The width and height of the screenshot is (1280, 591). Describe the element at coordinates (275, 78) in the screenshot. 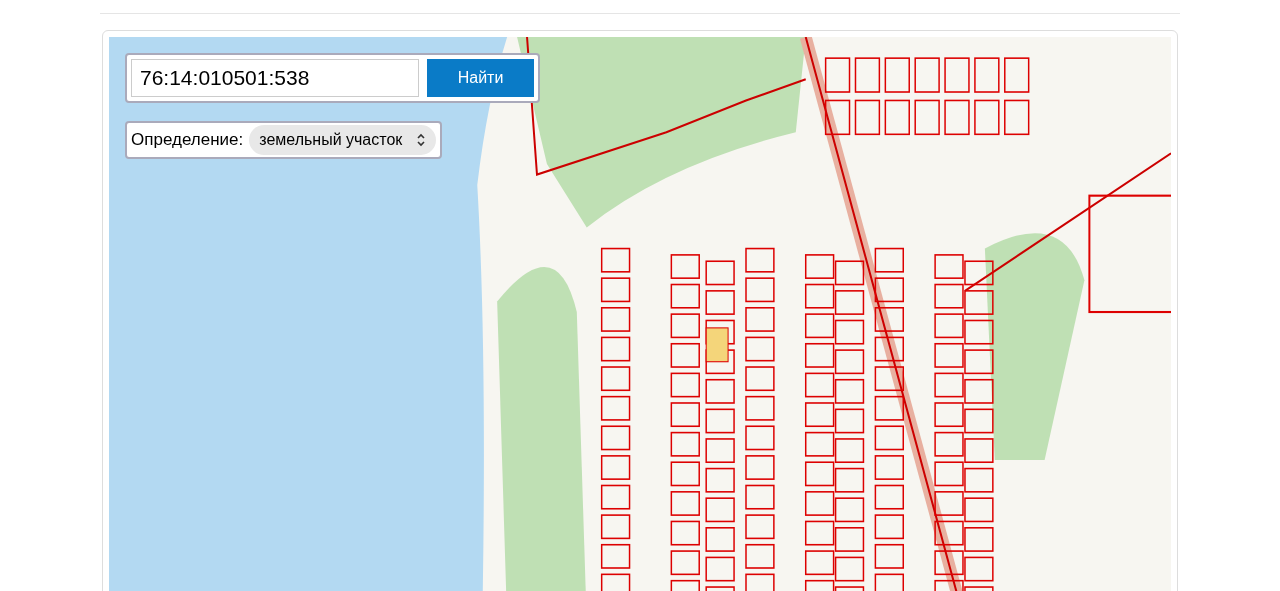

I see `cadastral-number-field: 76:14:010501:538` at that location.